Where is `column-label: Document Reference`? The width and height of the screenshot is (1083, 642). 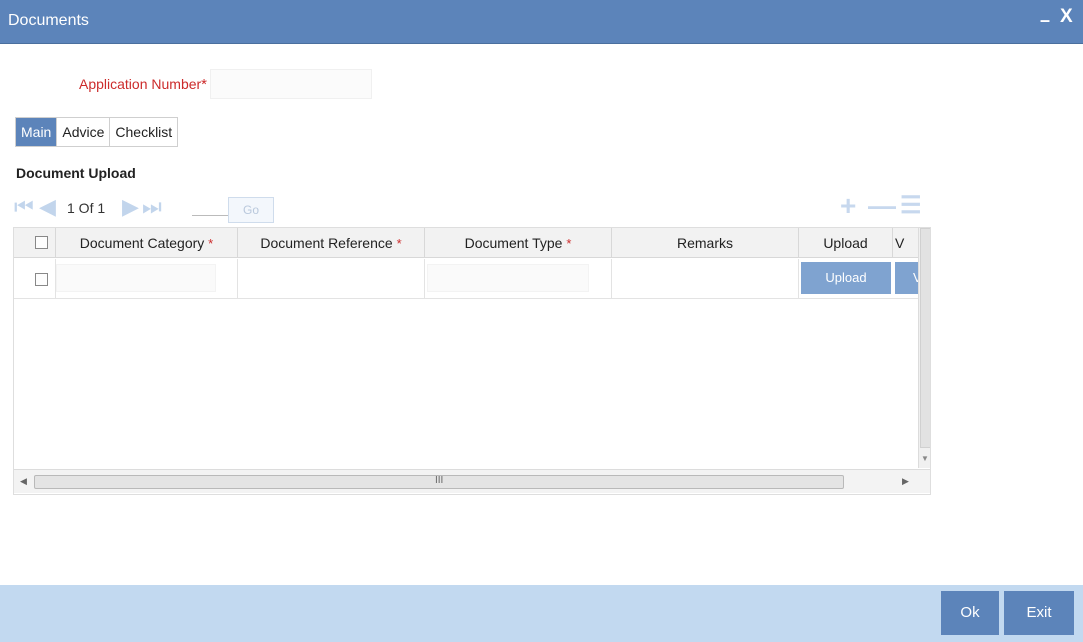 column-label: Document Reference is located at coordinates (326, 243).